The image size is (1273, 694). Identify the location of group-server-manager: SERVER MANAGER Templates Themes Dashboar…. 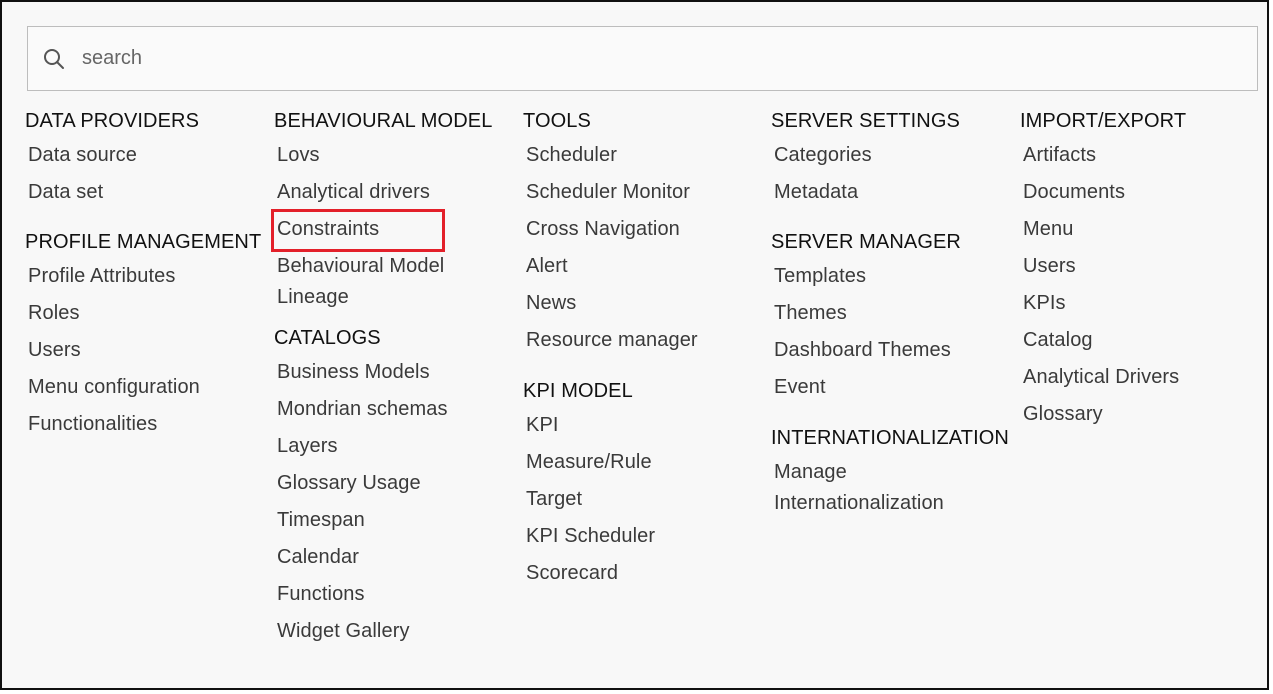
(895, 318).